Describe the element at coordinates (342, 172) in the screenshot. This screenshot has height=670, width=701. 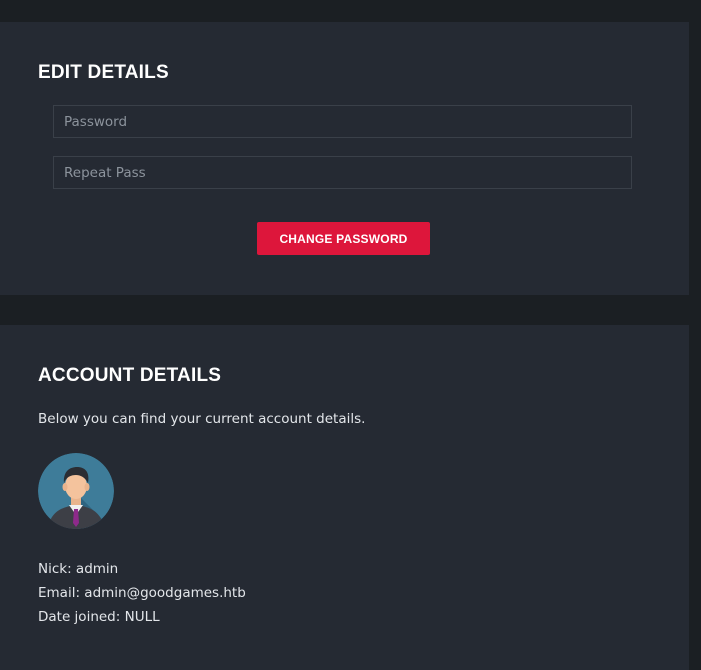
I see `repeat-password-input` at that location.